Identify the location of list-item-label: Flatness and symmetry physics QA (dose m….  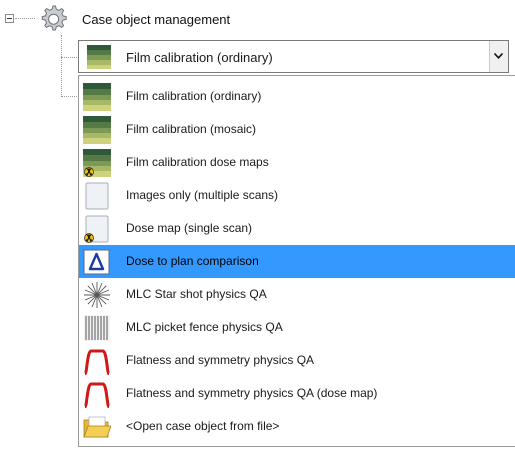
(252, 393).